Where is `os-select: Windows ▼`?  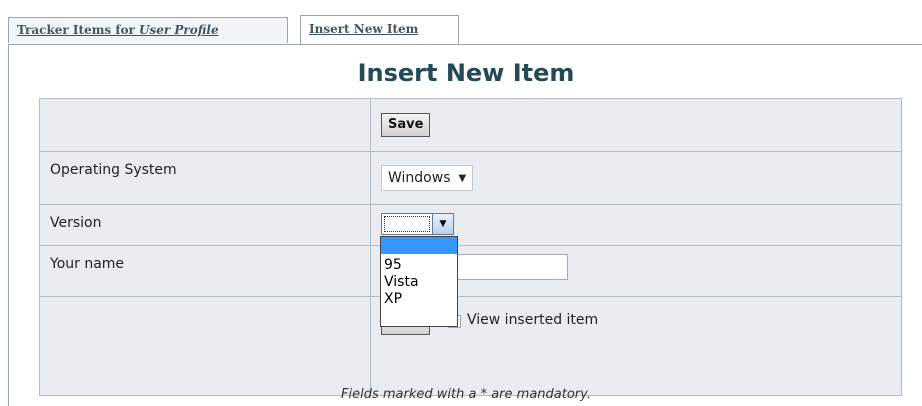 os-select: Windows ▼ is located at coordinates (427, 178).